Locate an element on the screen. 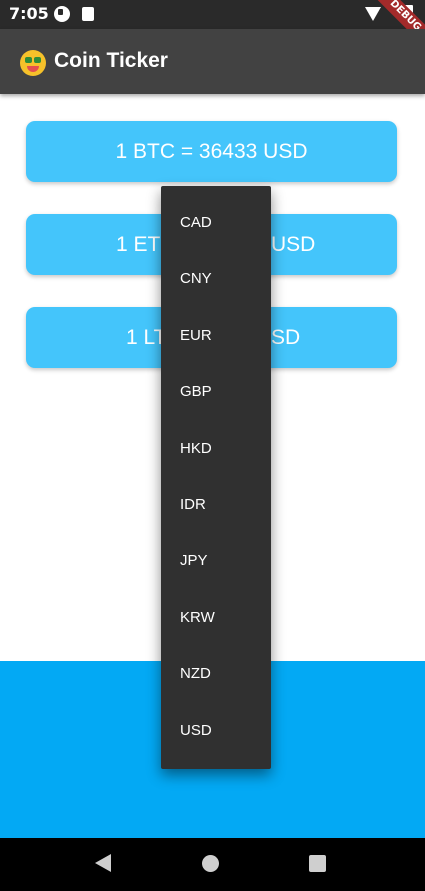 Image resolution: width=425 pixels, height=891 pixels. page-title: Coin Ticker is located at coordinates (111, 60).